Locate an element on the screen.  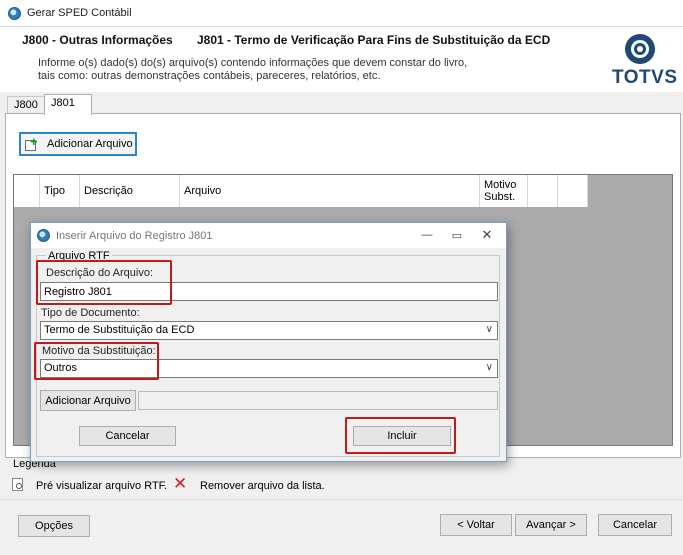
grid-header-blank is located at coordinates (27, 191).